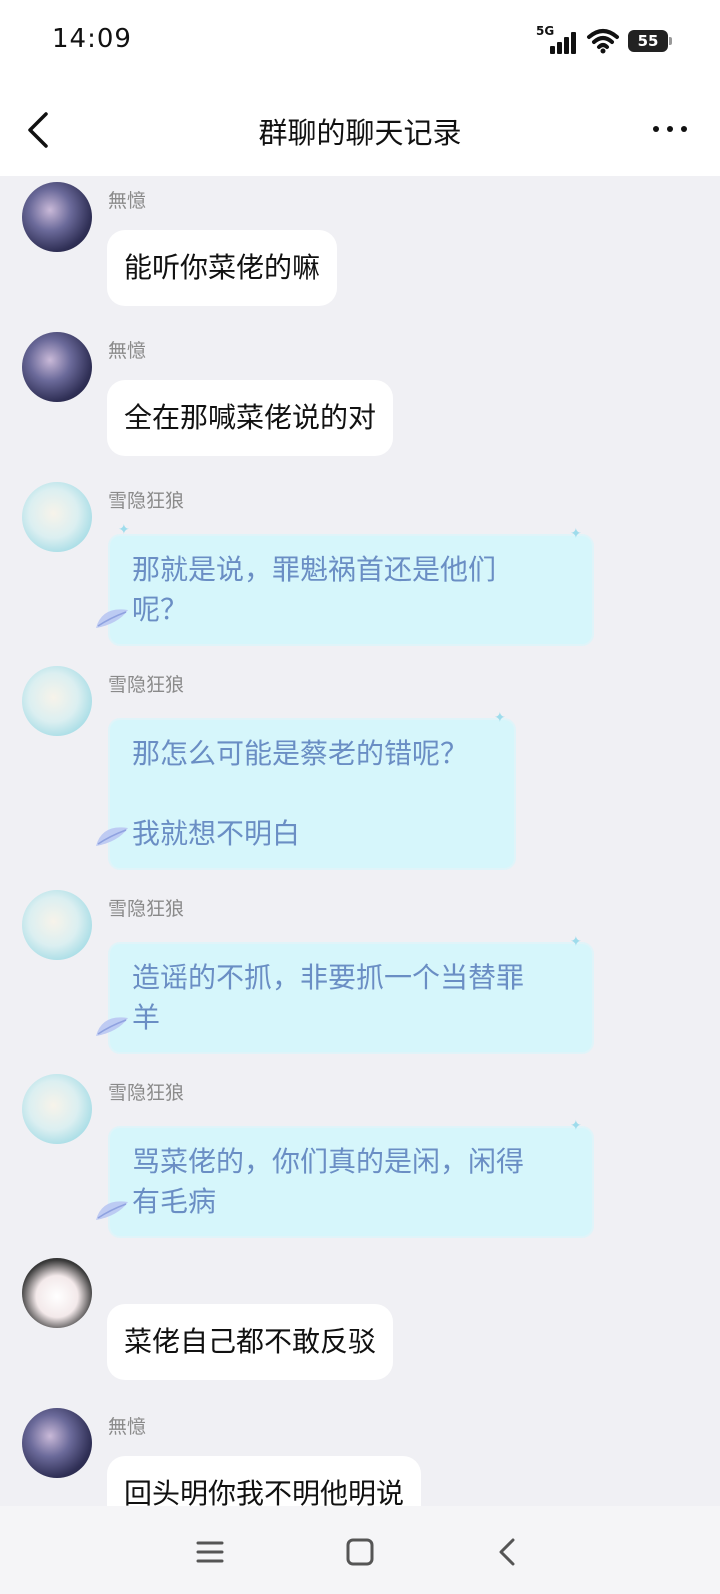 This screenshot has height=1594, width=720. What do you see at coordinates (216, 833) in the screenshot?
I see `message-line: 我就想不明白` at bounding box center [216, 833].